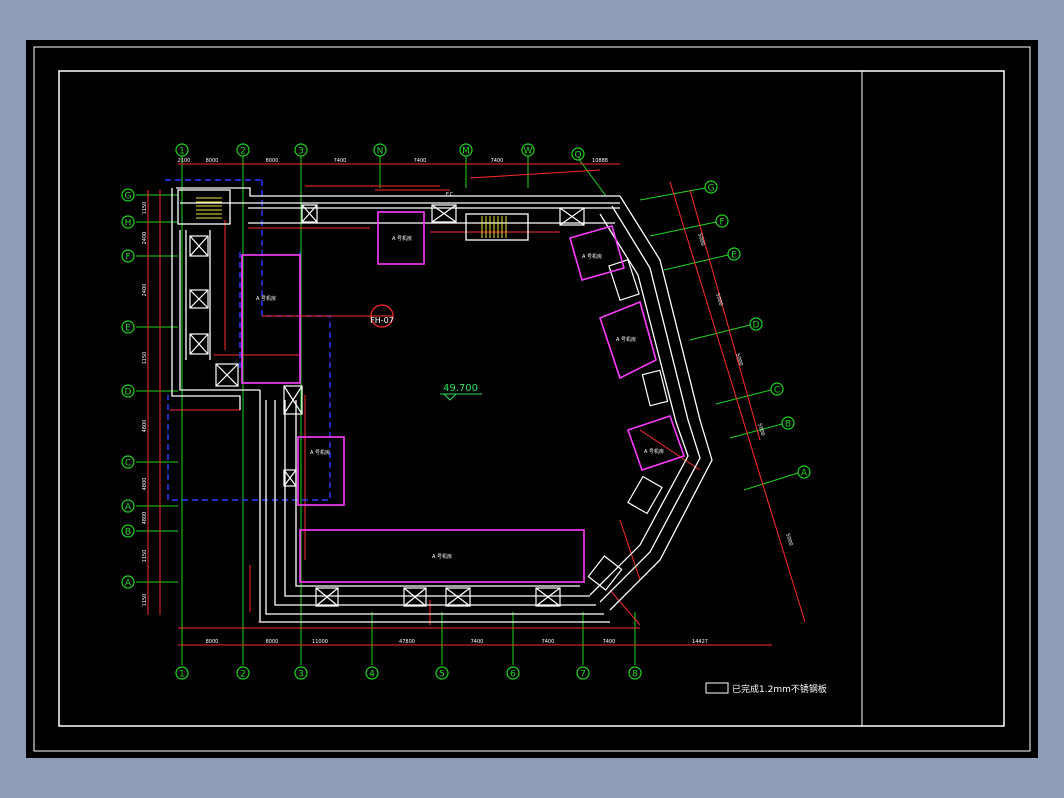  Describe the element at coordinates (513, 675) in the screenshot. I see `grid-bottom-5-label: 6` at that location.